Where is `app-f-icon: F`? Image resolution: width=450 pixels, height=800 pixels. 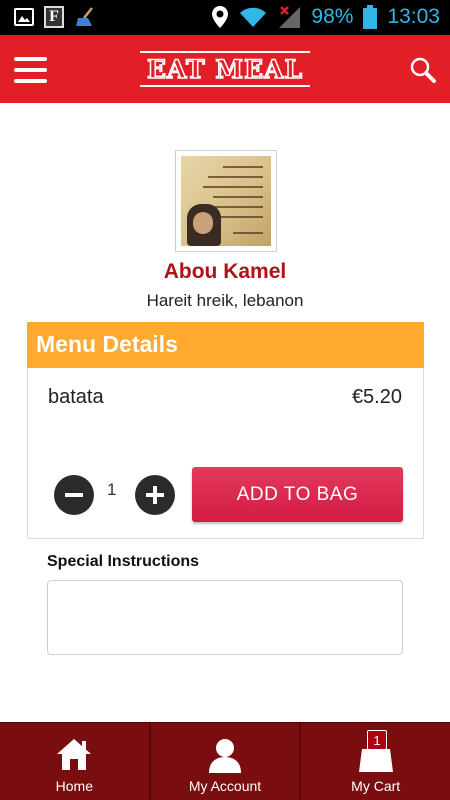 app-f-icon: F is located at coordinates (54, 17).